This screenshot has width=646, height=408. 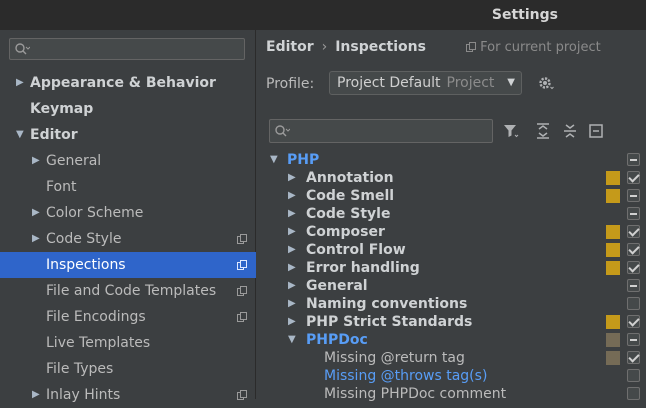 I want to click on sidebar-item-font: Font, so click(x=128, y=187).